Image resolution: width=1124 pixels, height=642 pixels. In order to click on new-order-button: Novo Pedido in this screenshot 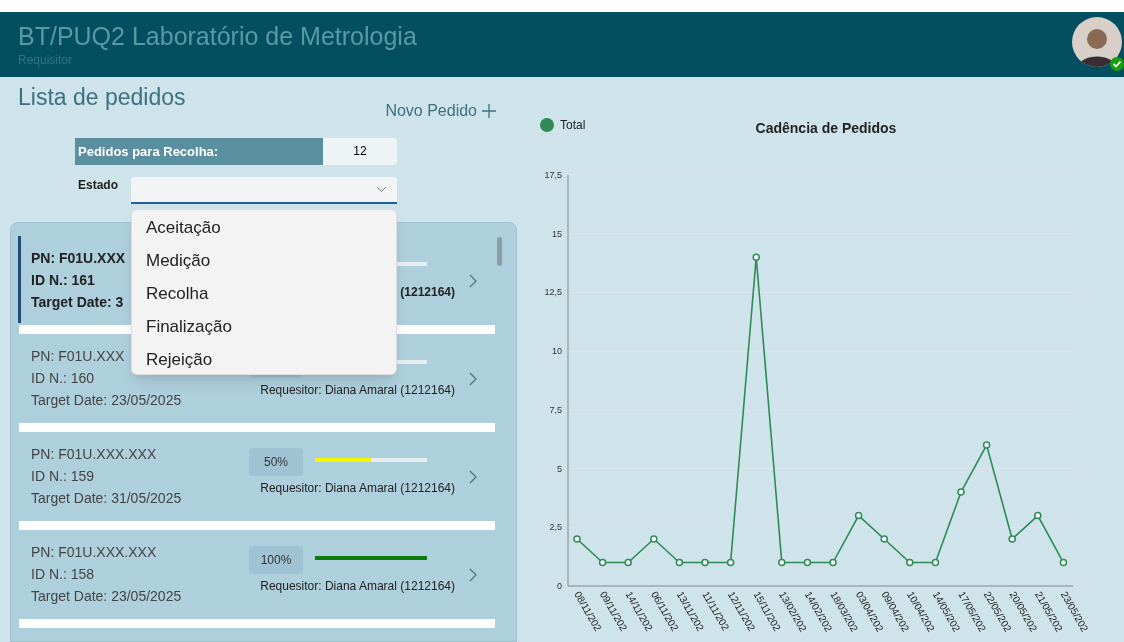, I will do `click(440, 111)`.